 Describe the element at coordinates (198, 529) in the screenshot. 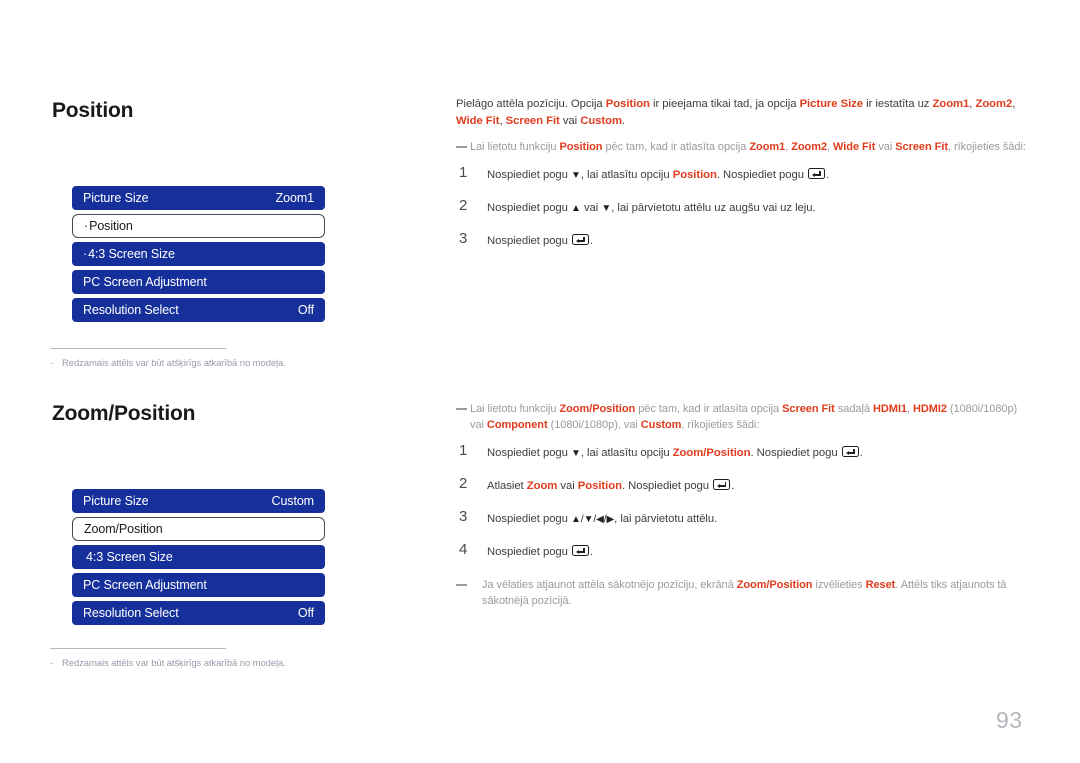

I see `osd-row-selected: Zoom/Position` at that location.